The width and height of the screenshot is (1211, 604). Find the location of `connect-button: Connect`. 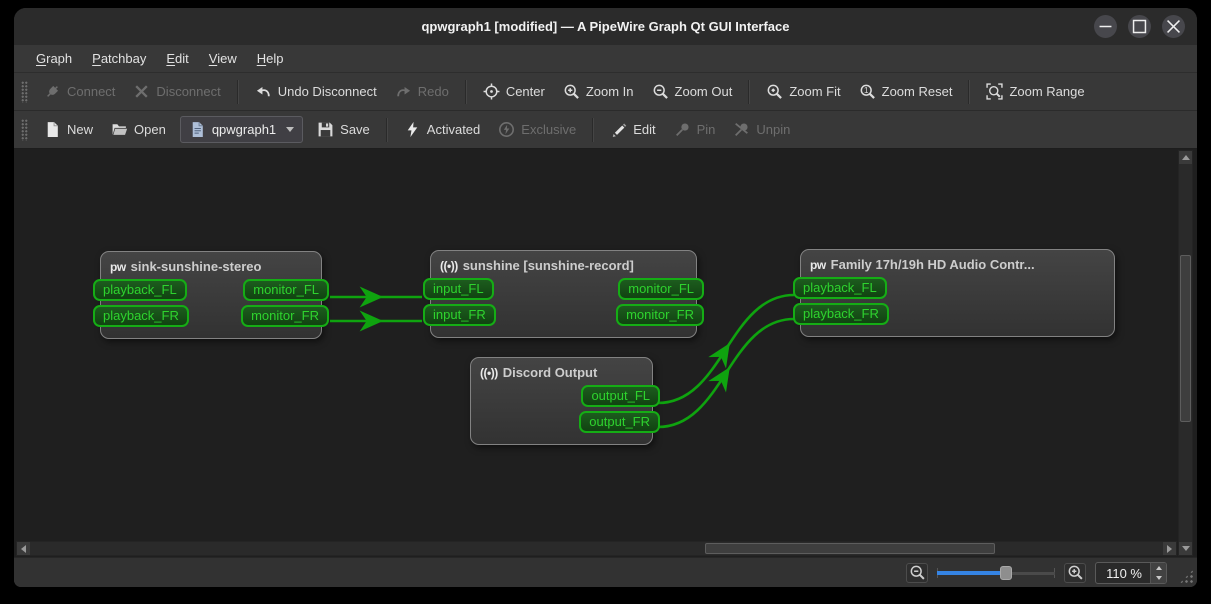

connect-button: Connect is located at coordinates (79, 91).